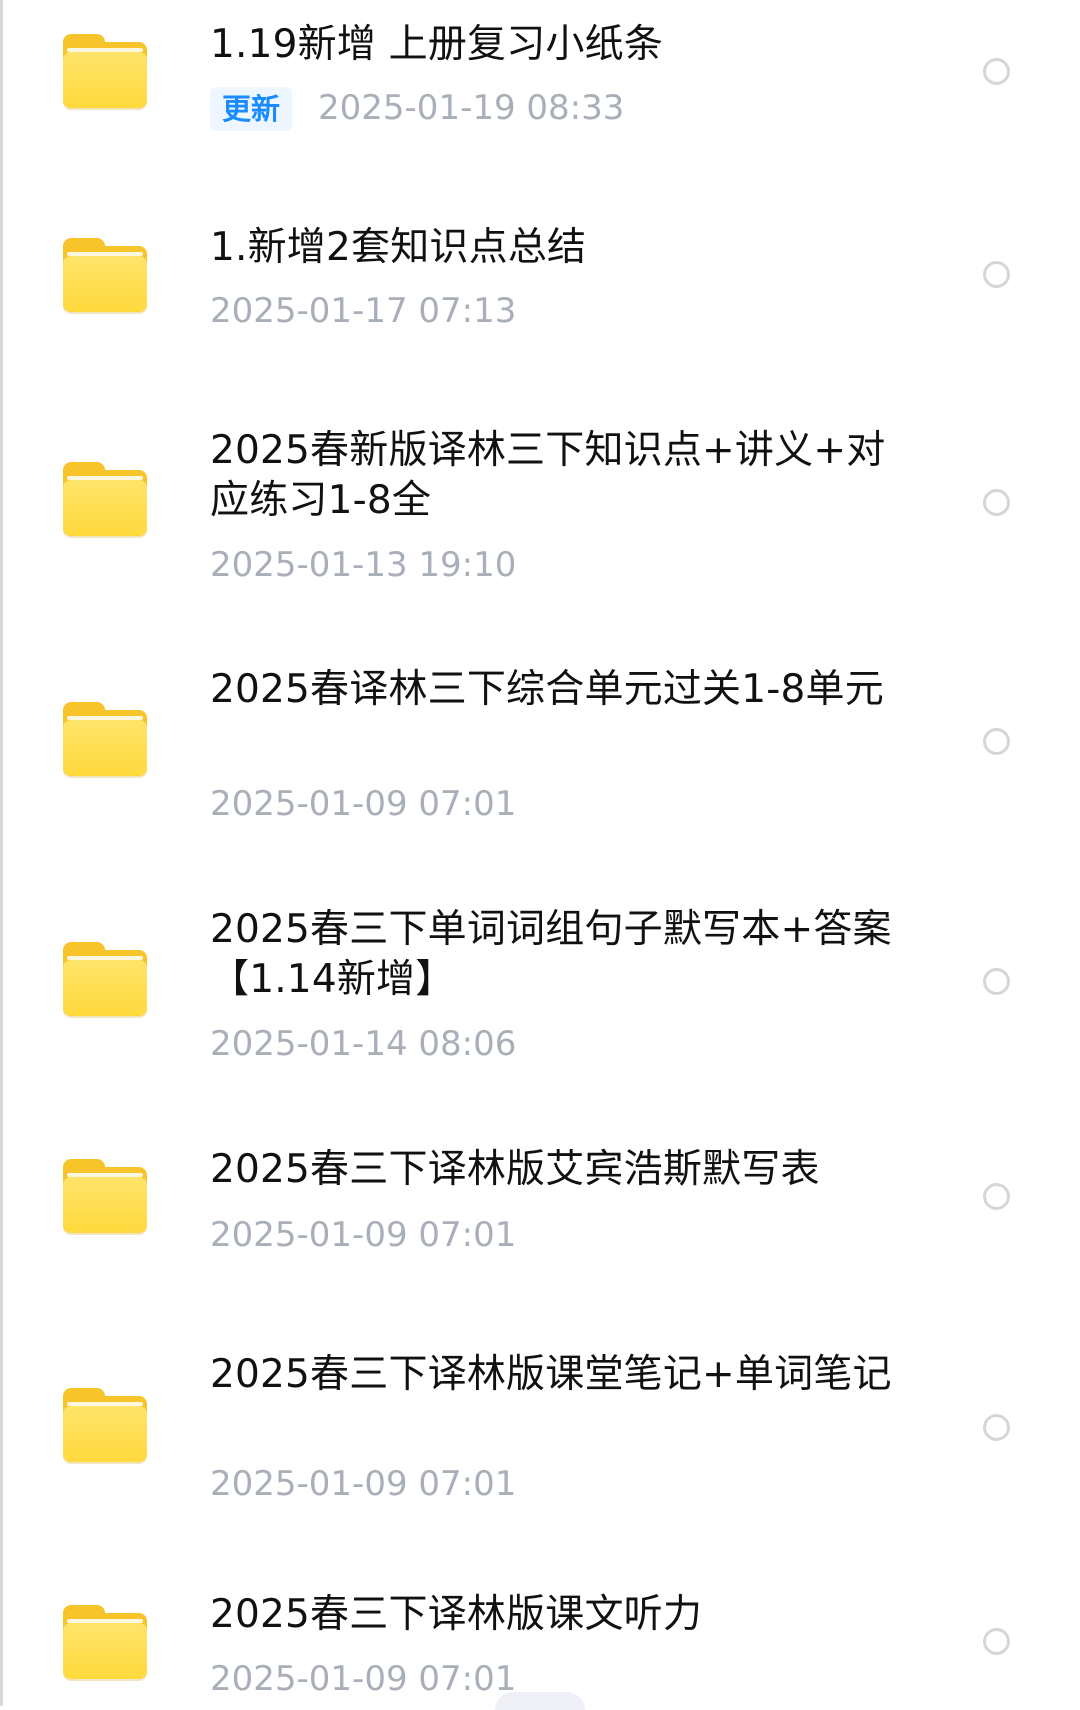  I want to click on file-date: 2025-01-13 19:10, so click(363, 565).